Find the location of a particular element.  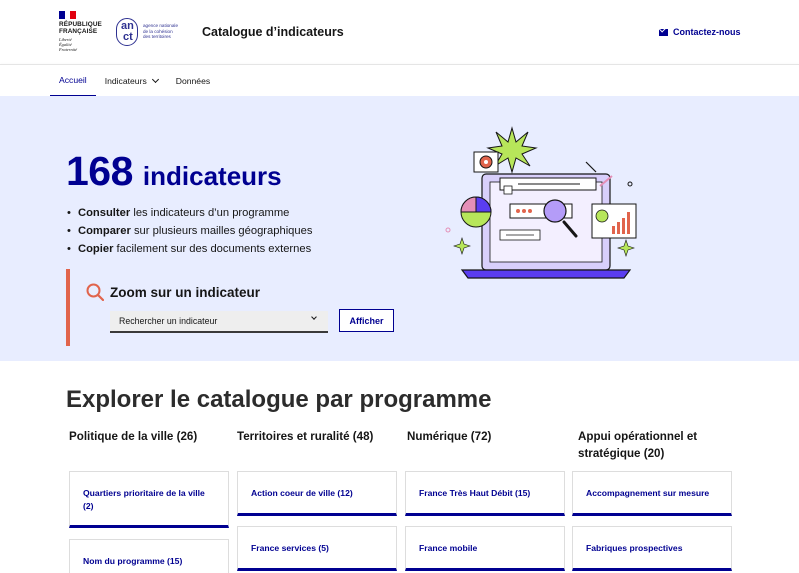

nav-item-accueil: Accueil is located at coordinates (73, 81).